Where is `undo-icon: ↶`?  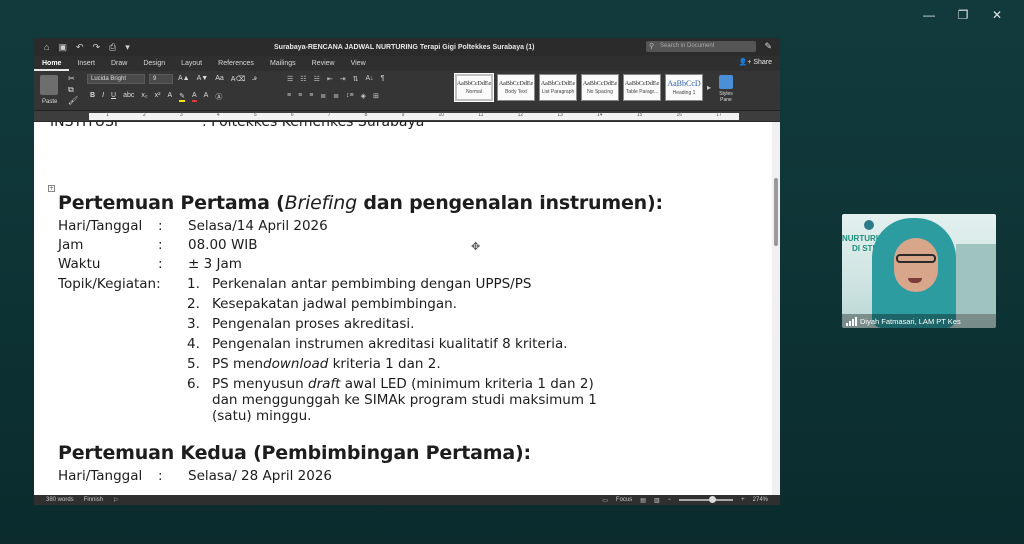
undo-icon: ↶ is located at coordinates (80, 47).